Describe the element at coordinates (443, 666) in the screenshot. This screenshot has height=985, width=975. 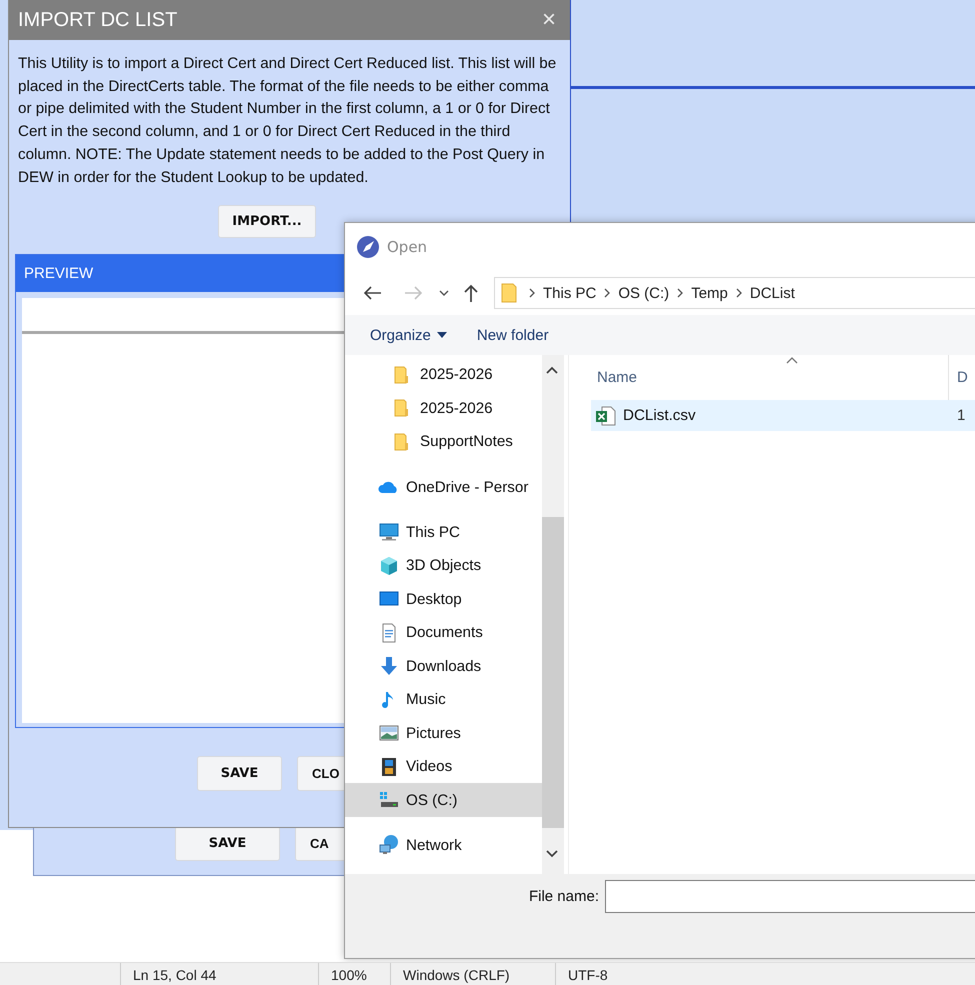
I see `nav-item: Downloads` at that location.